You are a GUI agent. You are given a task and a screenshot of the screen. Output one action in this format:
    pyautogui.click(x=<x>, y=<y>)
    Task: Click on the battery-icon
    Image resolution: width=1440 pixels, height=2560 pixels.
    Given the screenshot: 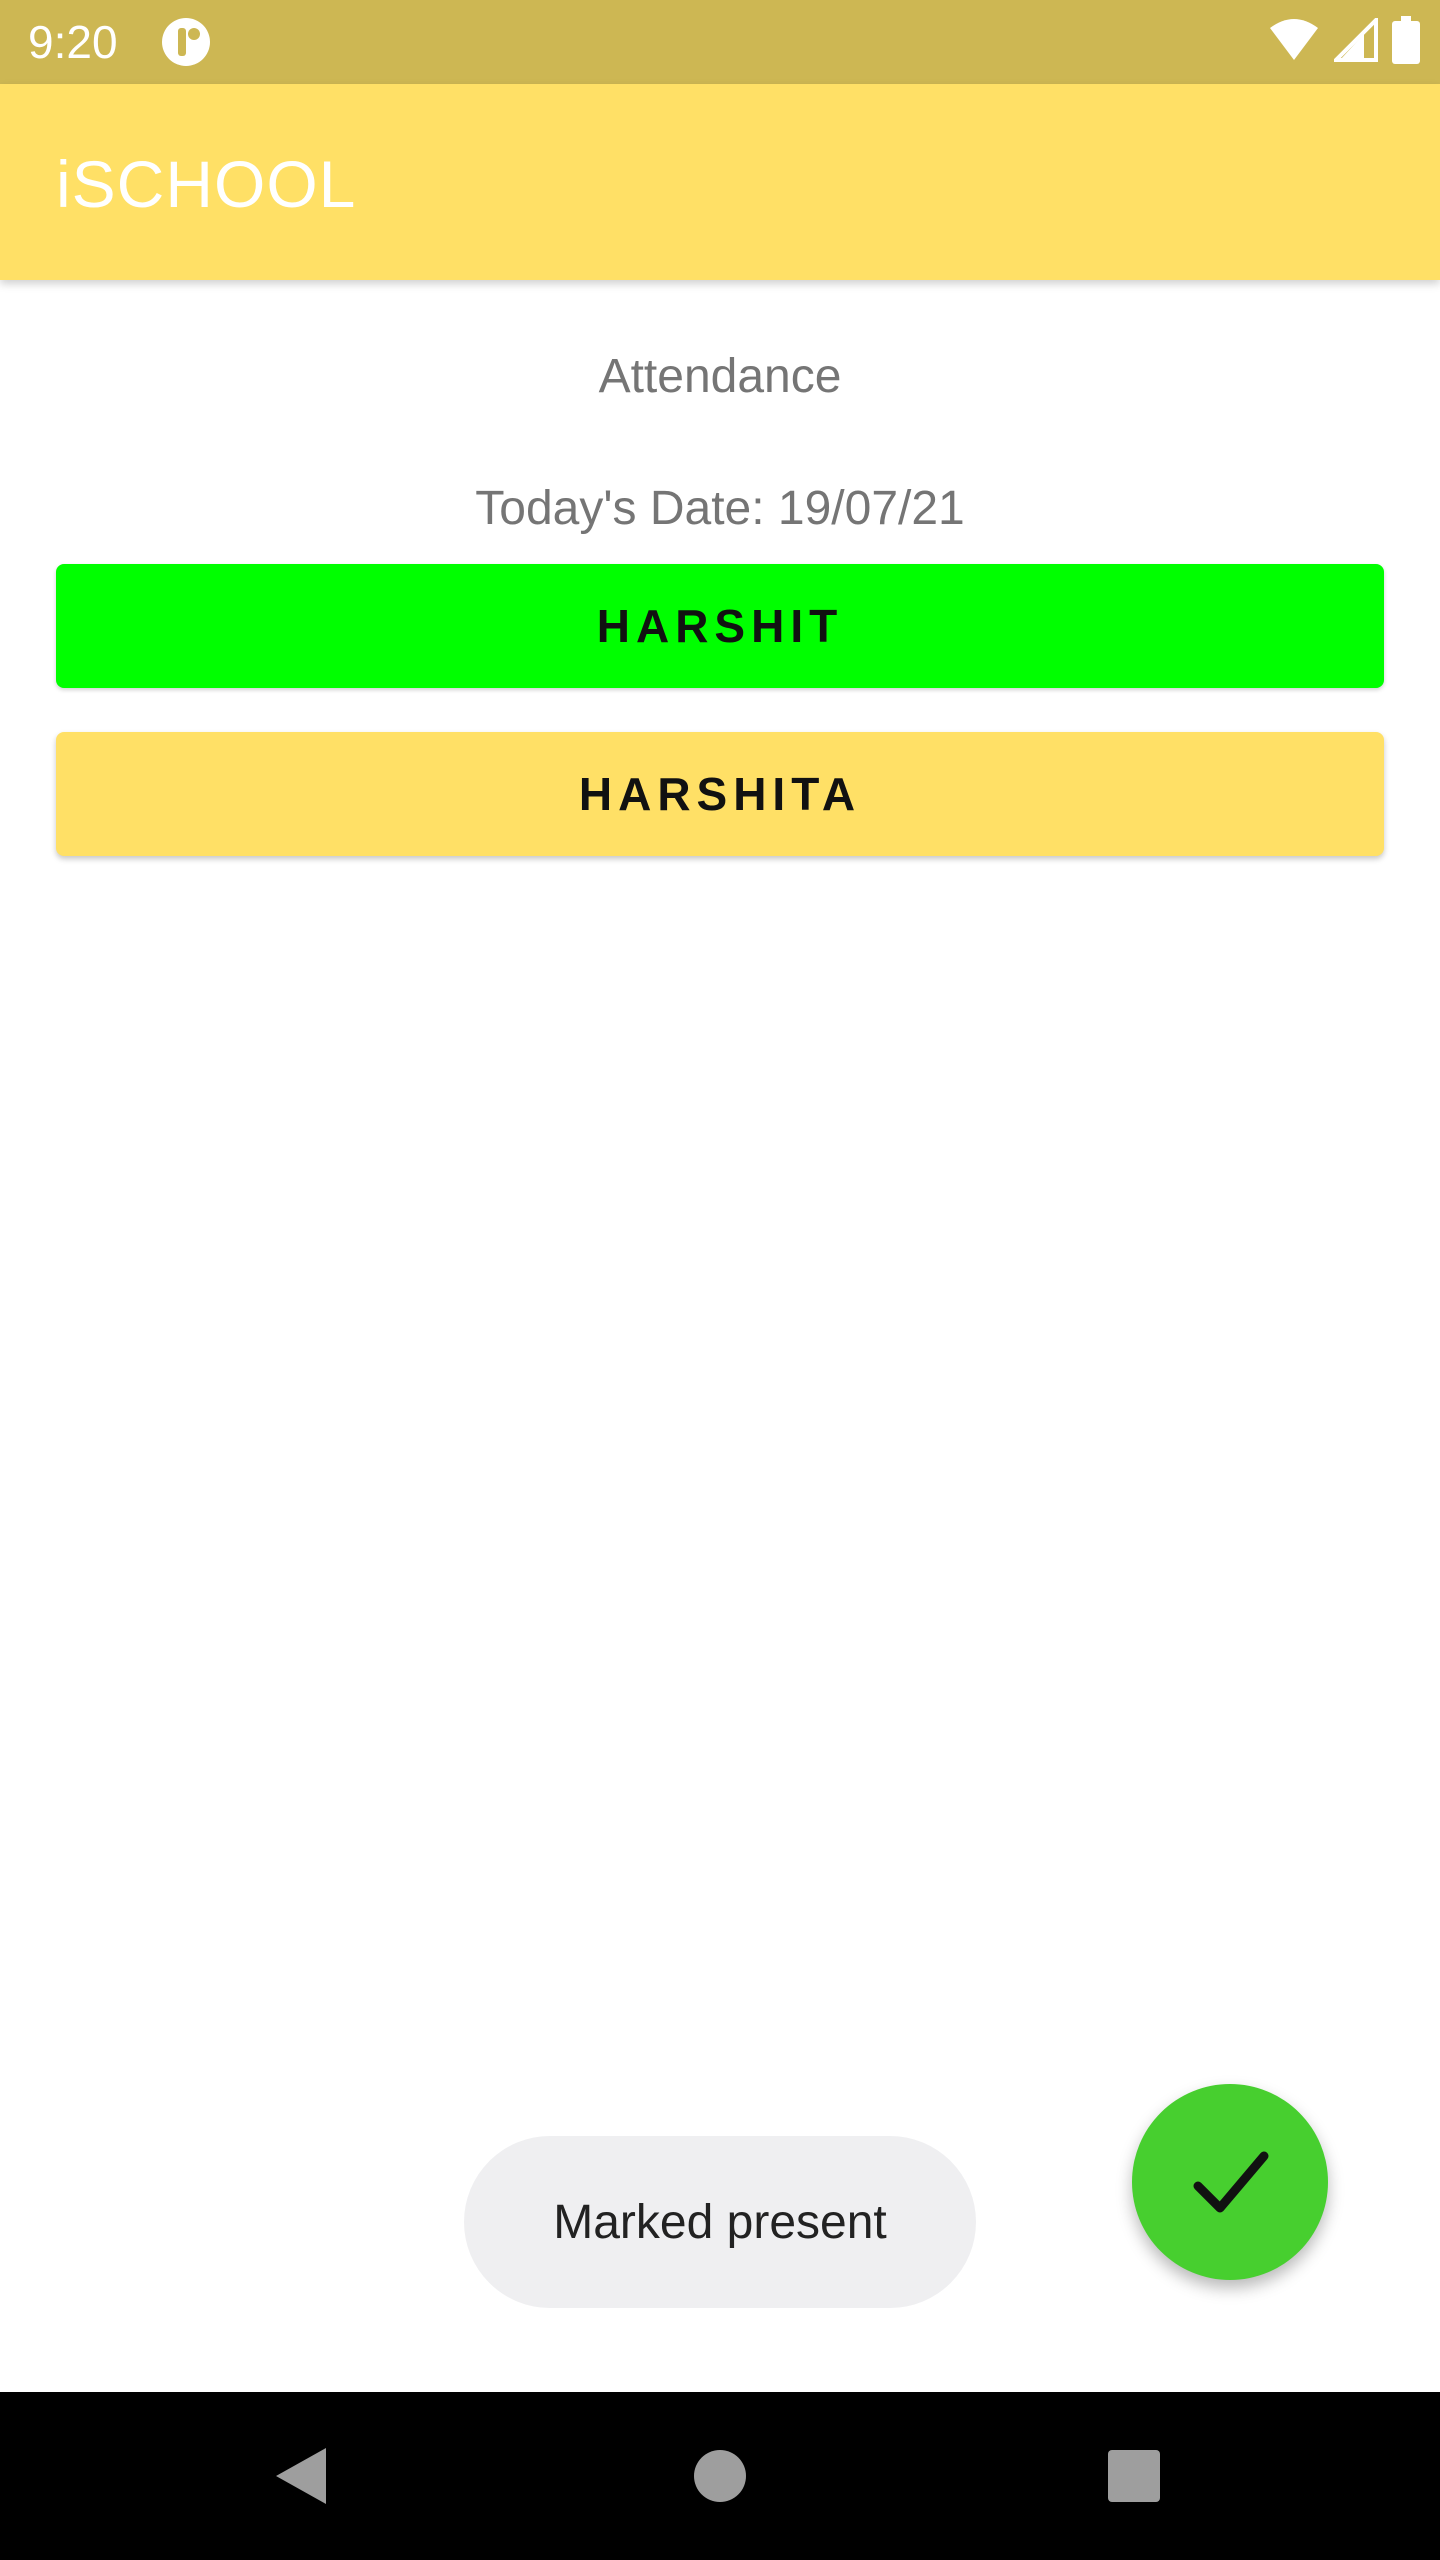 What is the action you would take?
    pyautogui.click(x=1406, y=42)
    